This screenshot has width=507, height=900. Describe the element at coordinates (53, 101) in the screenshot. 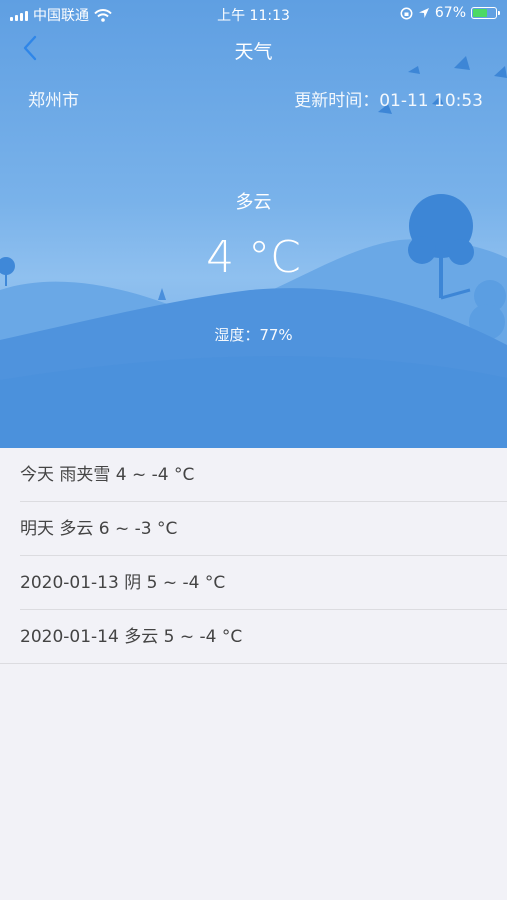

I see `city-label: 郑州市` at that location.